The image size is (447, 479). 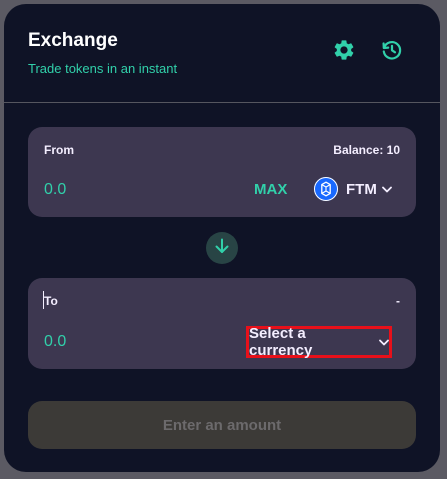 What do you see at coordinates (55, 342) in the screenshot?
I see `to-amount-input: 0.0` at bounding box center [55, 342].